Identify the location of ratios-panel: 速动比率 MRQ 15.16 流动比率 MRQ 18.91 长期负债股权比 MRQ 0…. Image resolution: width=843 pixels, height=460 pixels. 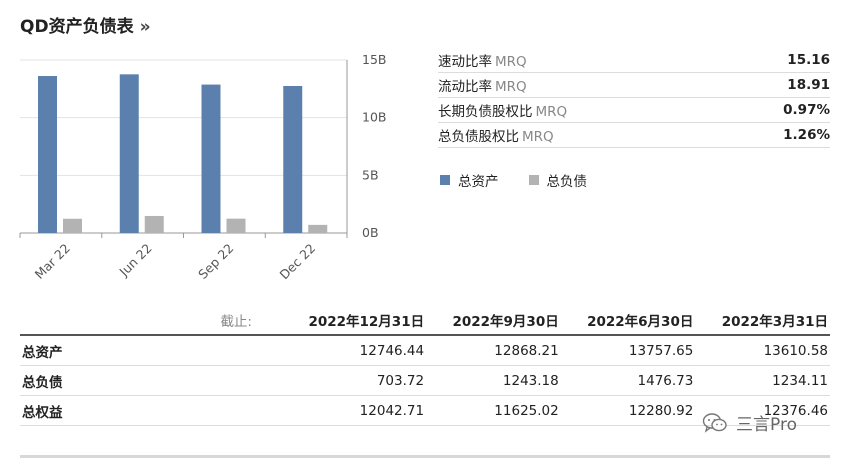
(634, 98).